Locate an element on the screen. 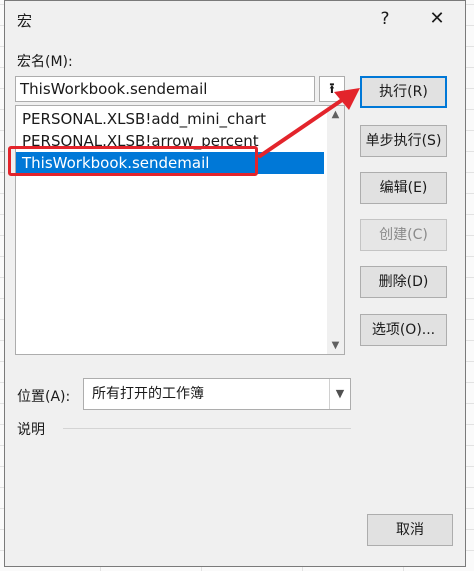  description-divider is located at coordinates (207, 428).